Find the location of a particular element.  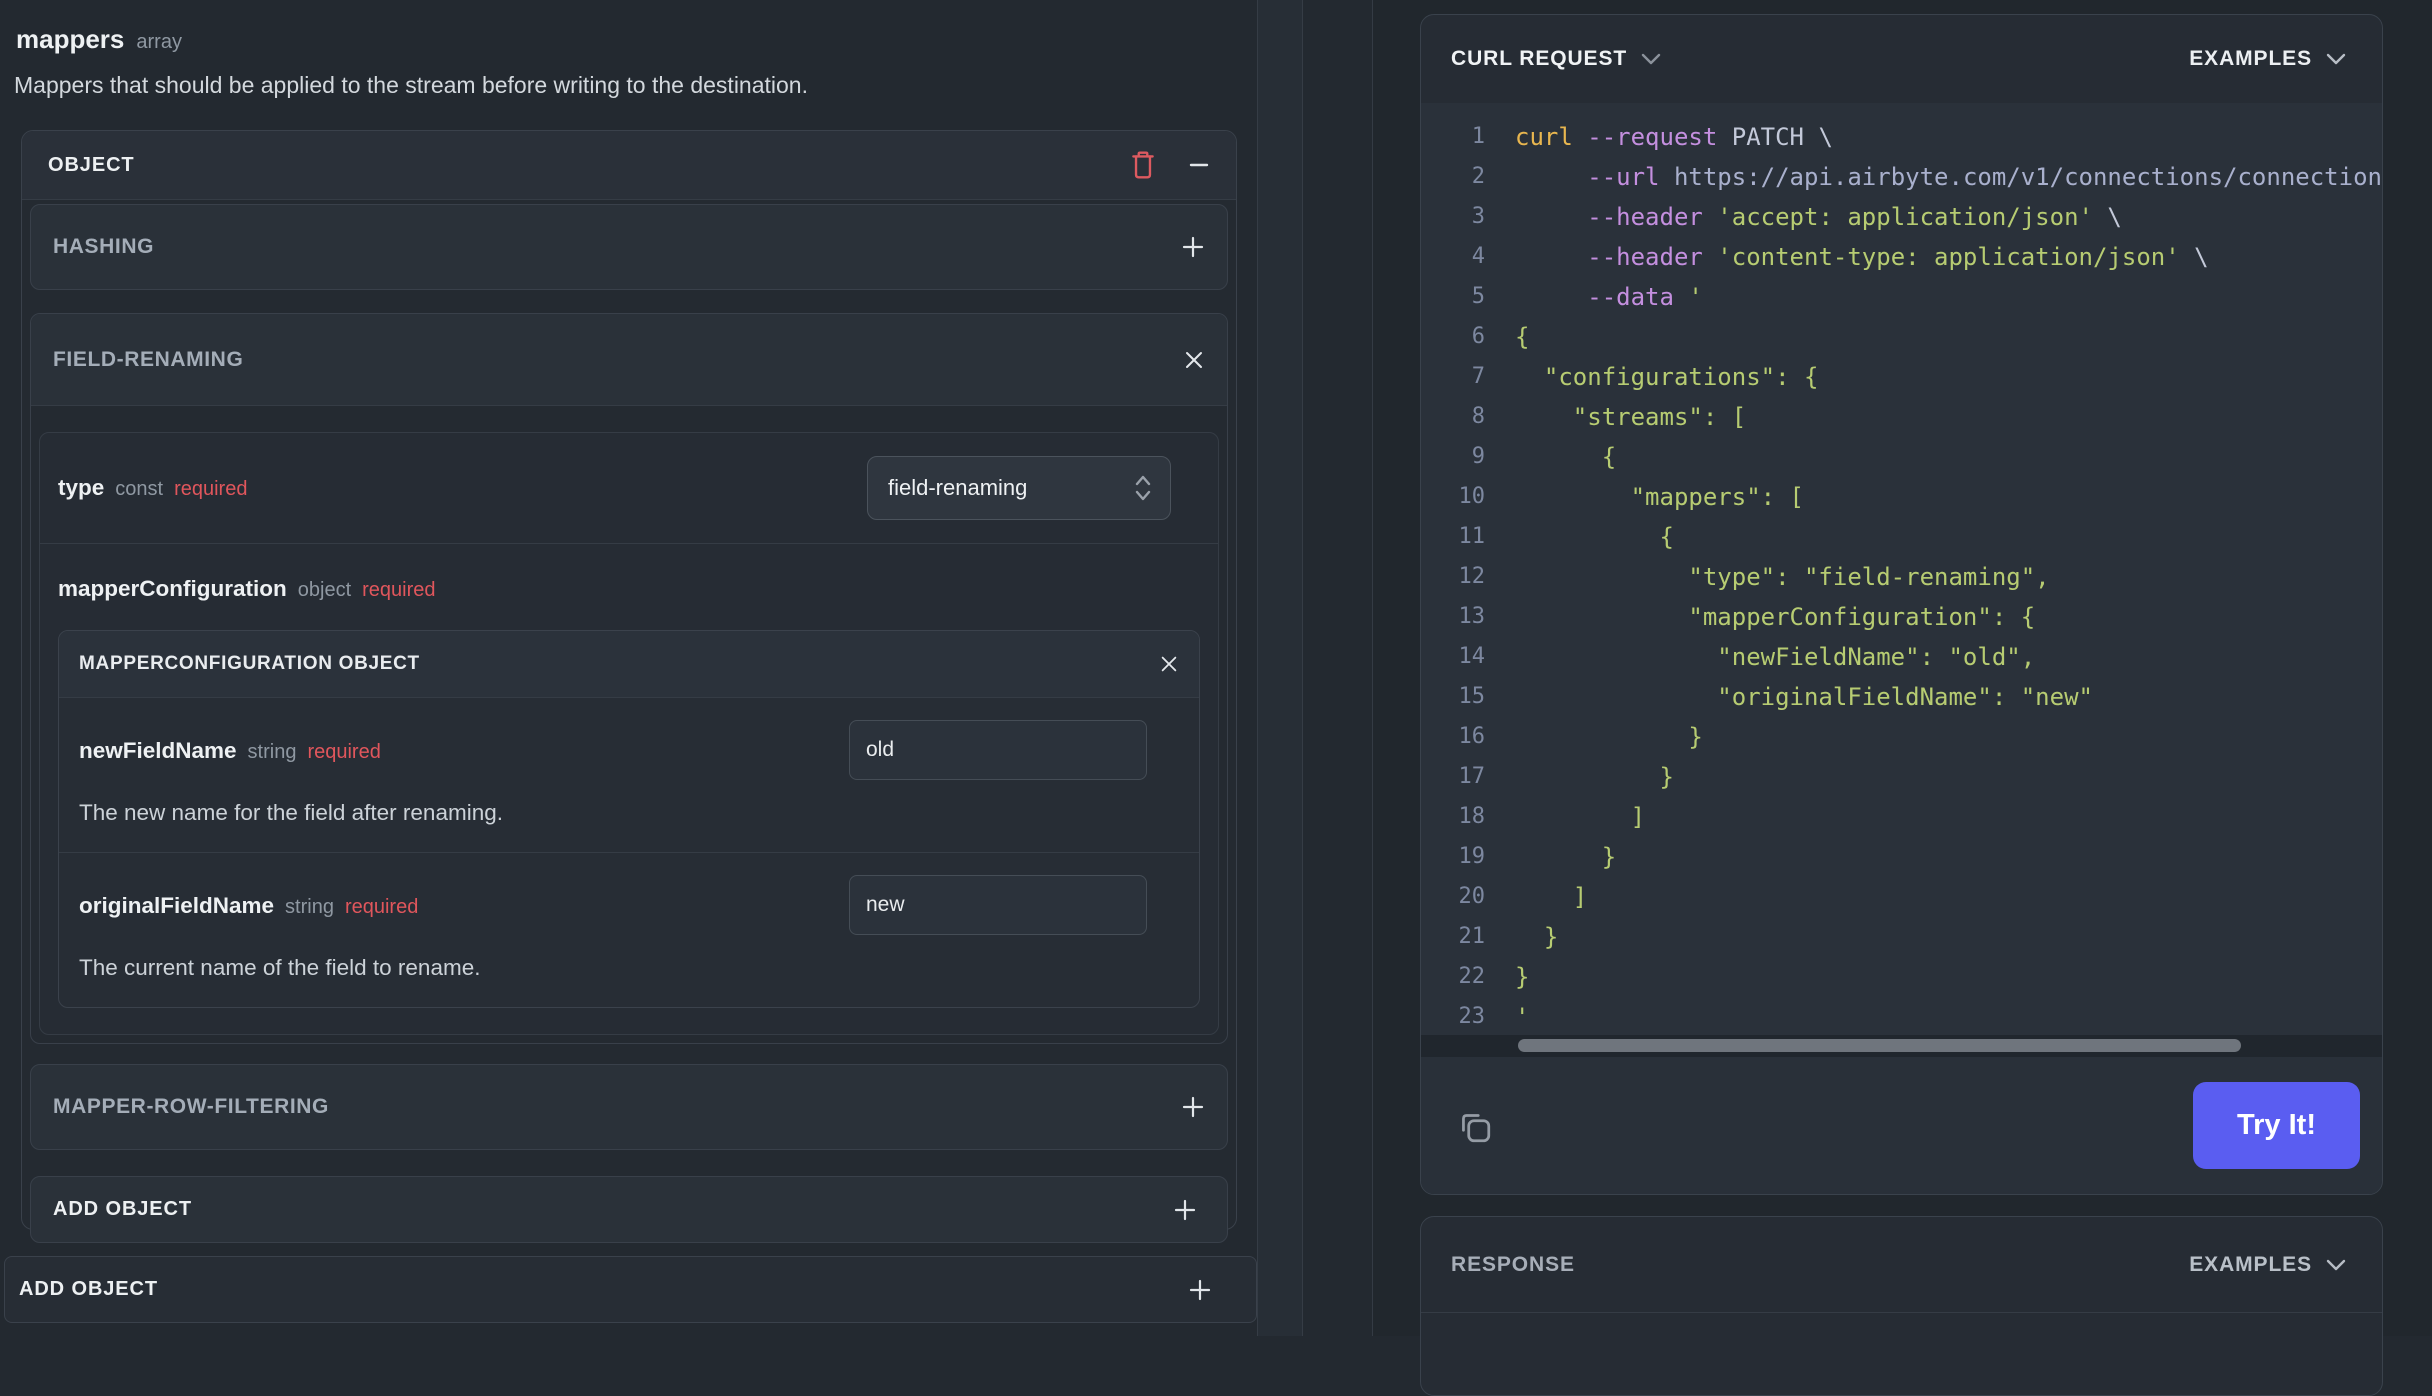

section-mapper-row-filtering: MAPPER-ROW-FILTERING is located at coordinates (629, 1107).